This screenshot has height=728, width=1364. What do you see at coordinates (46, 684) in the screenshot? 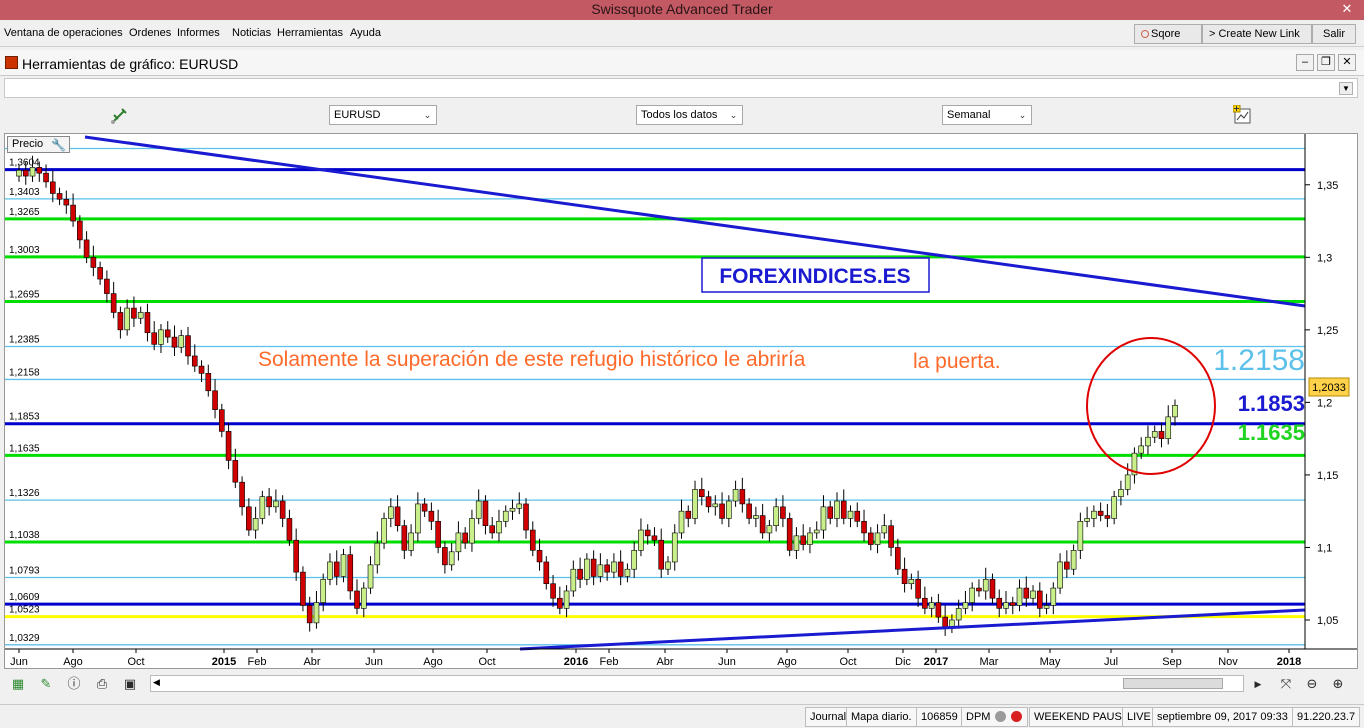
I see `draw-icon: ✎` at bounding box center [46, 684].